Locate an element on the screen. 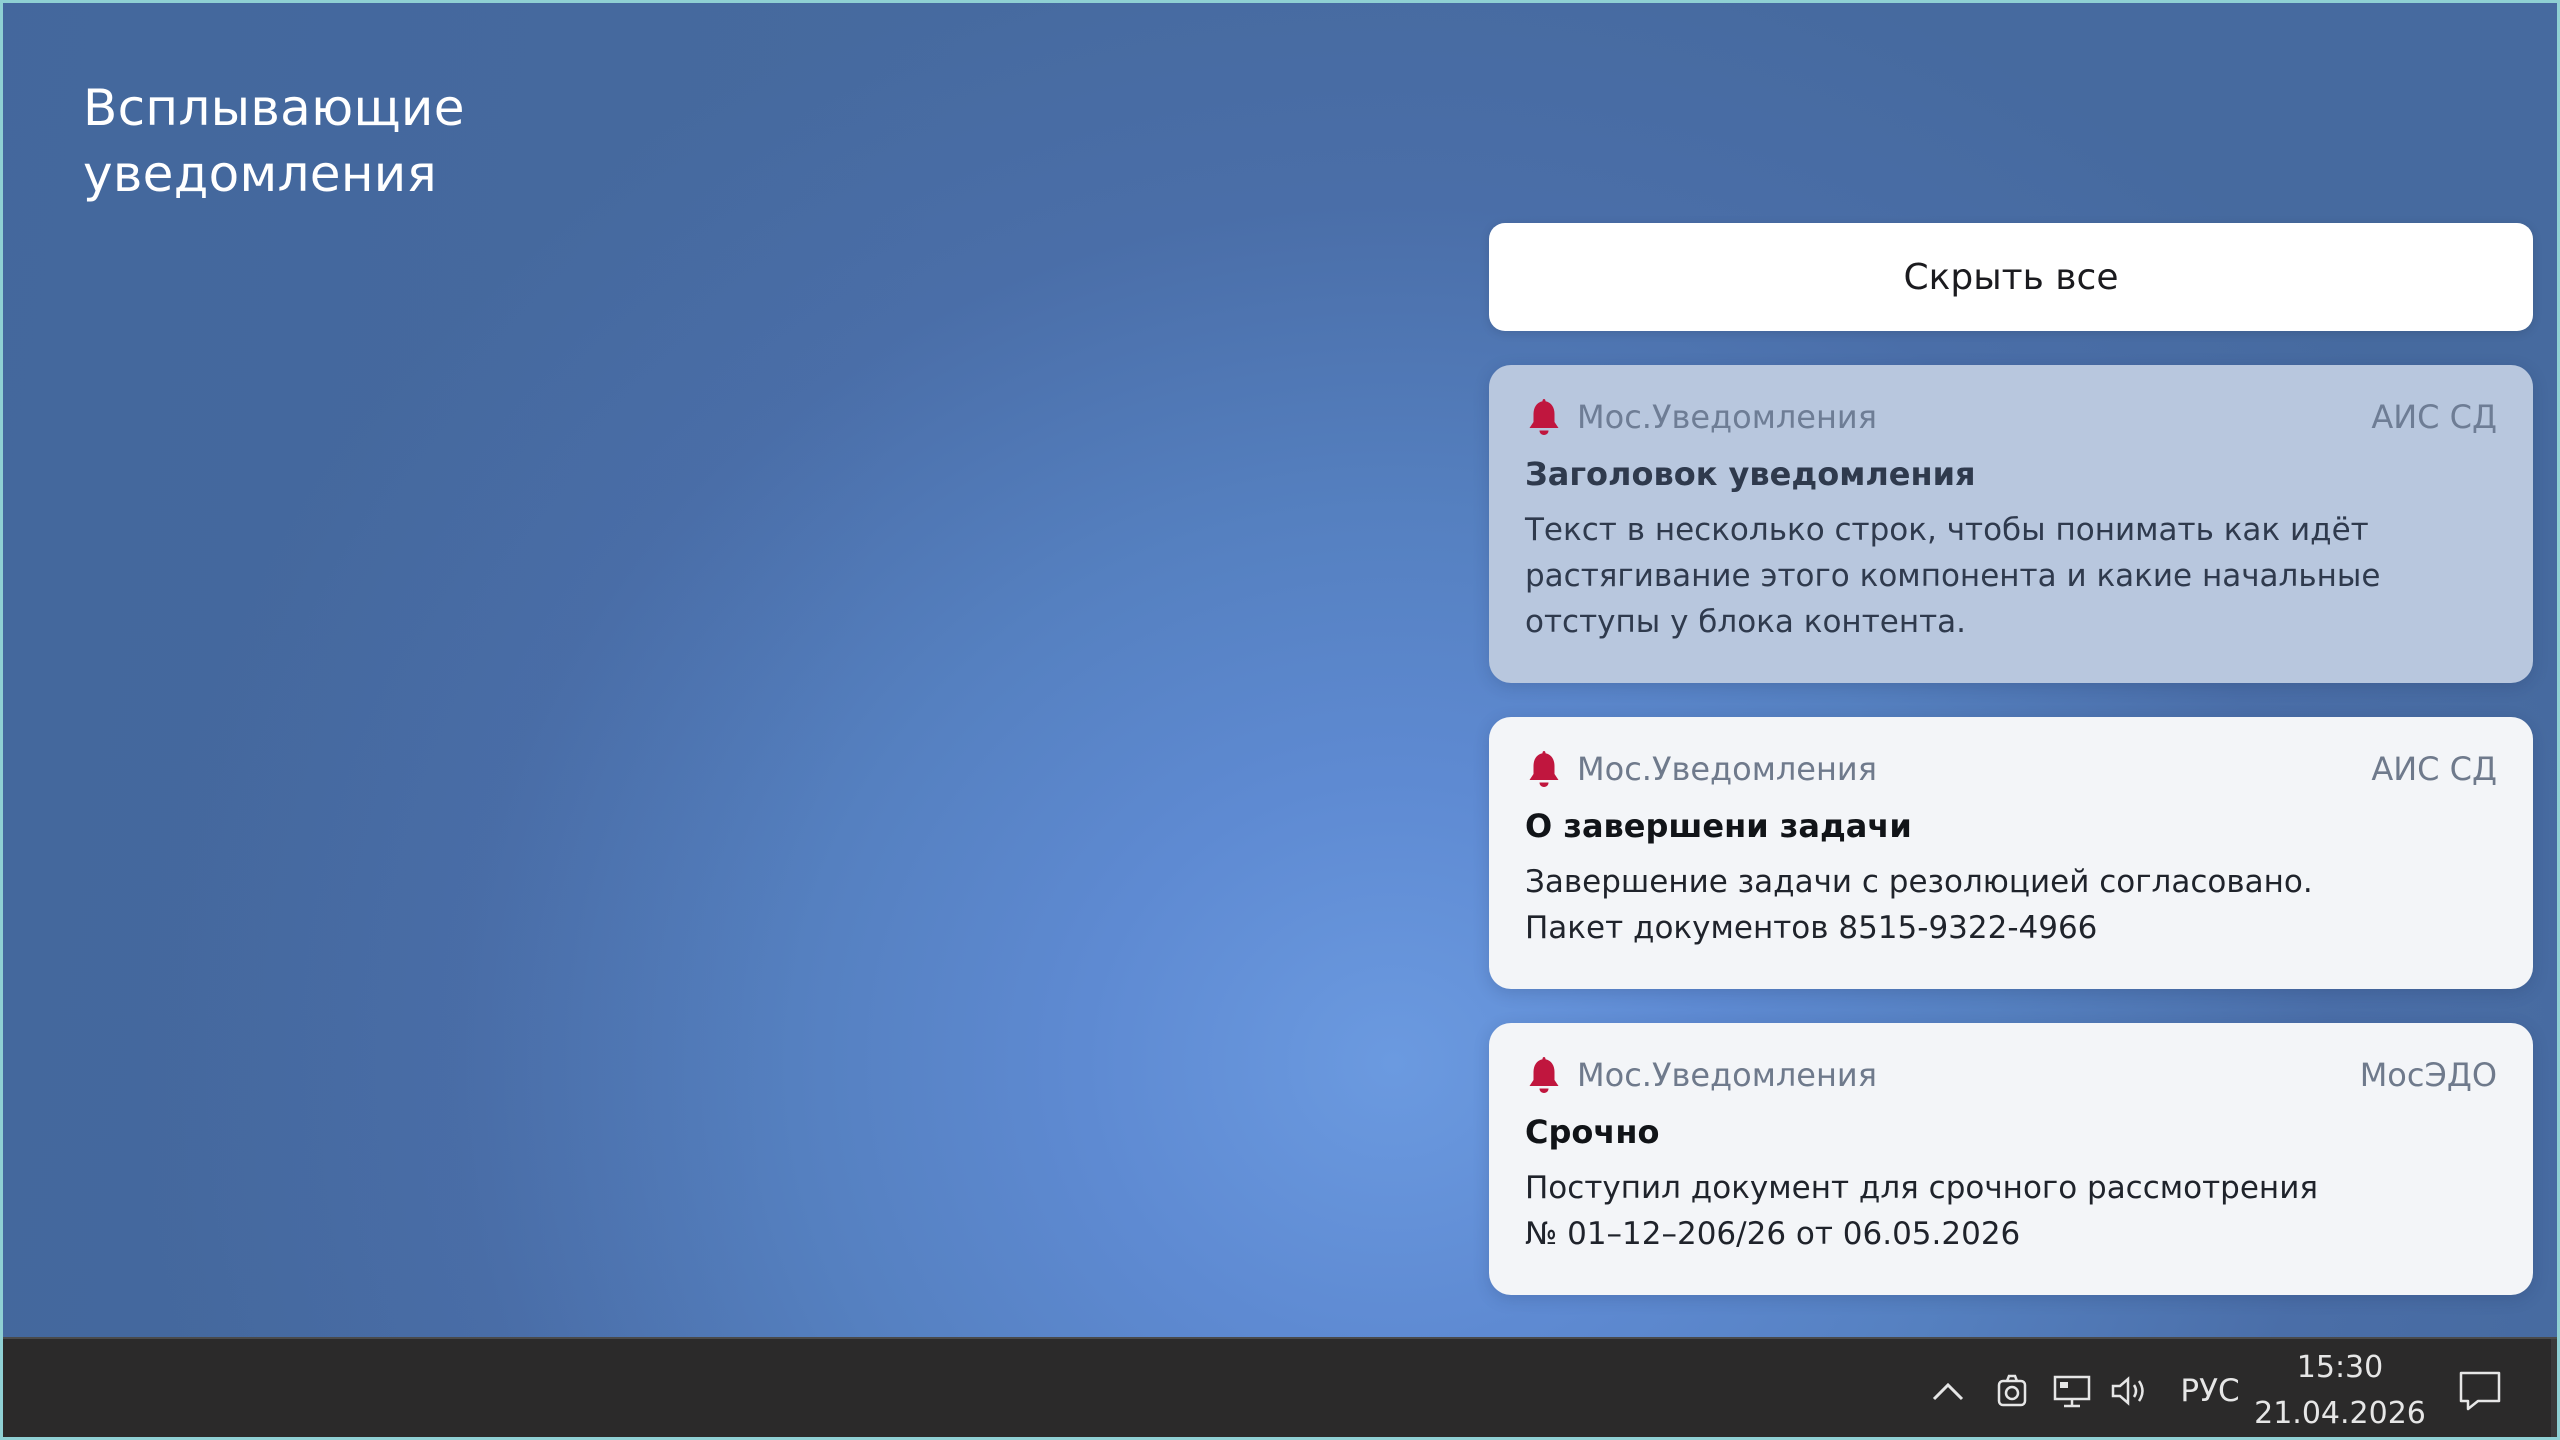  volume-icon is located at coordinates (2127, 1390).